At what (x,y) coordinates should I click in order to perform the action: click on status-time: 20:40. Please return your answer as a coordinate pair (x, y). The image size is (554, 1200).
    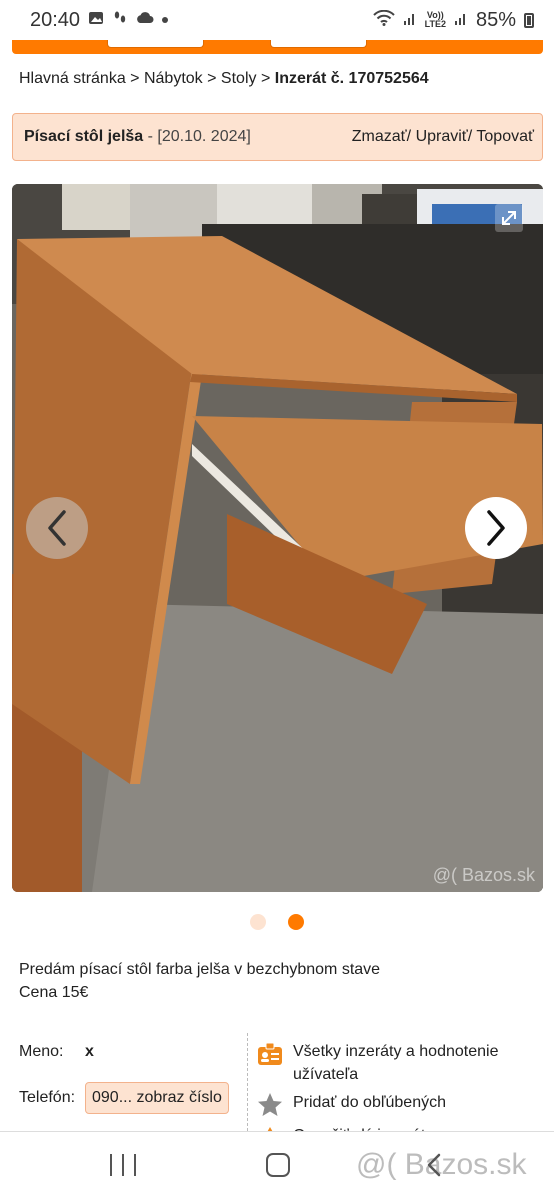
    Looking at the image, I should click on (55, 19).